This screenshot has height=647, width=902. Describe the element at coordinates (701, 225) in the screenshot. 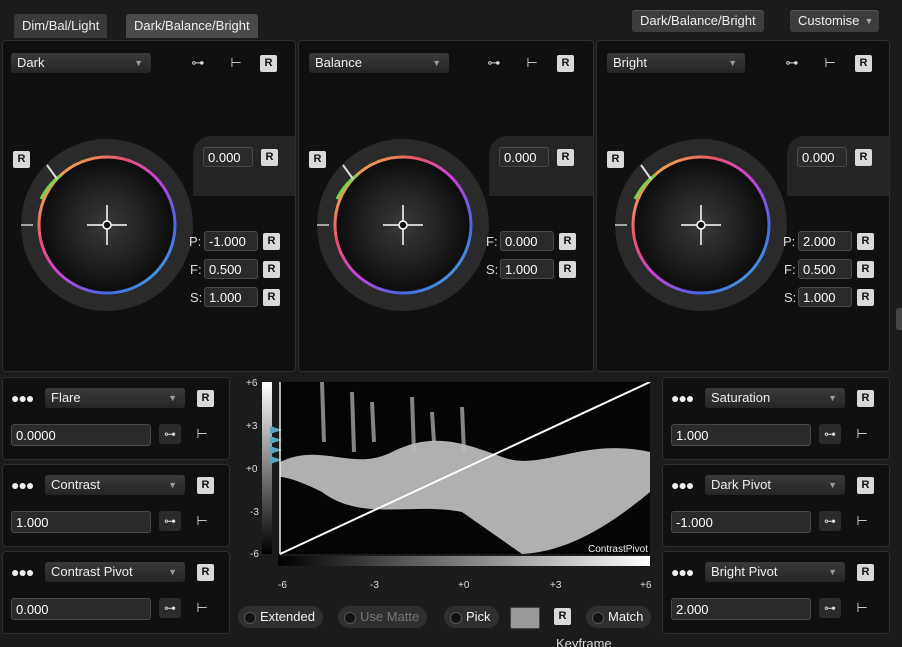

I see `color-wheel-bright` at that location.